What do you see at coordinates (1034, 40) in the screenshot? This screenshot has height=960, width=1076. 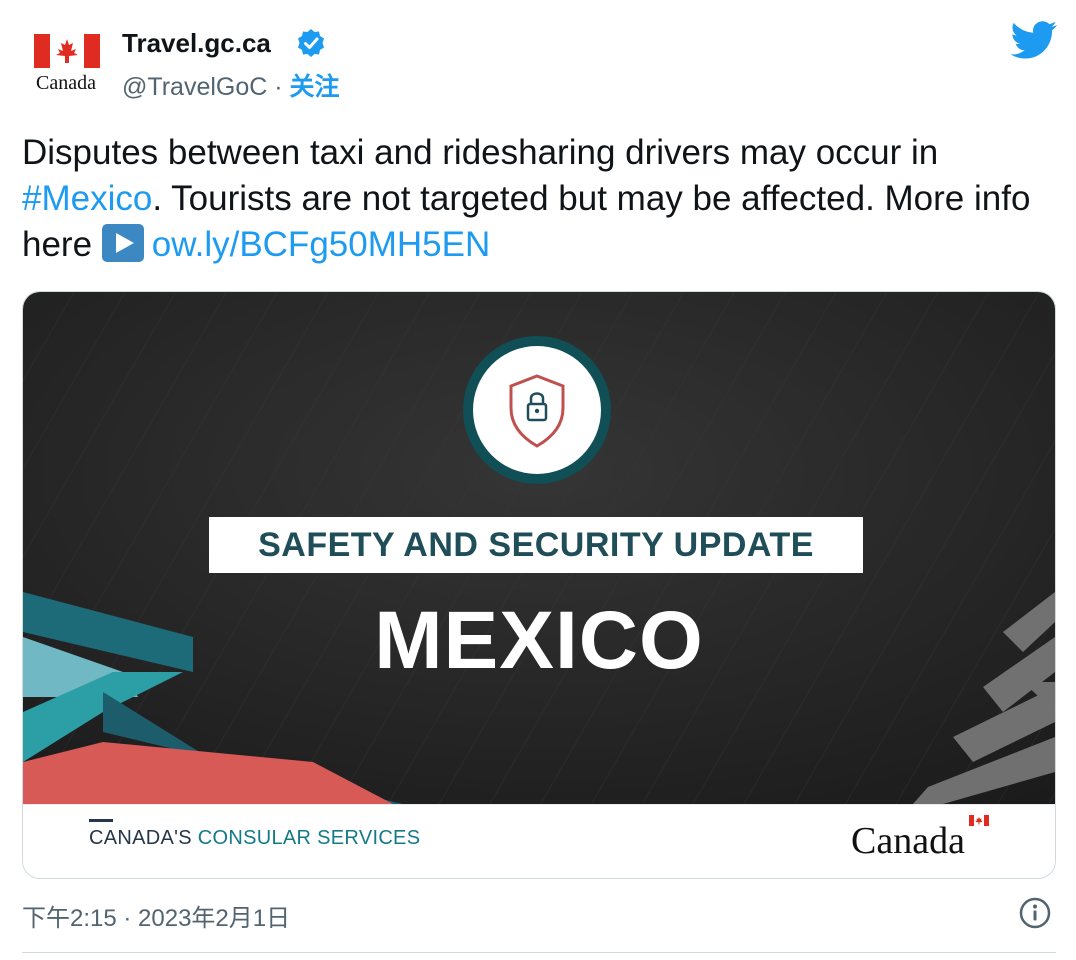 I see `twitter-bird-icon` at bounding box center [1034, 40].